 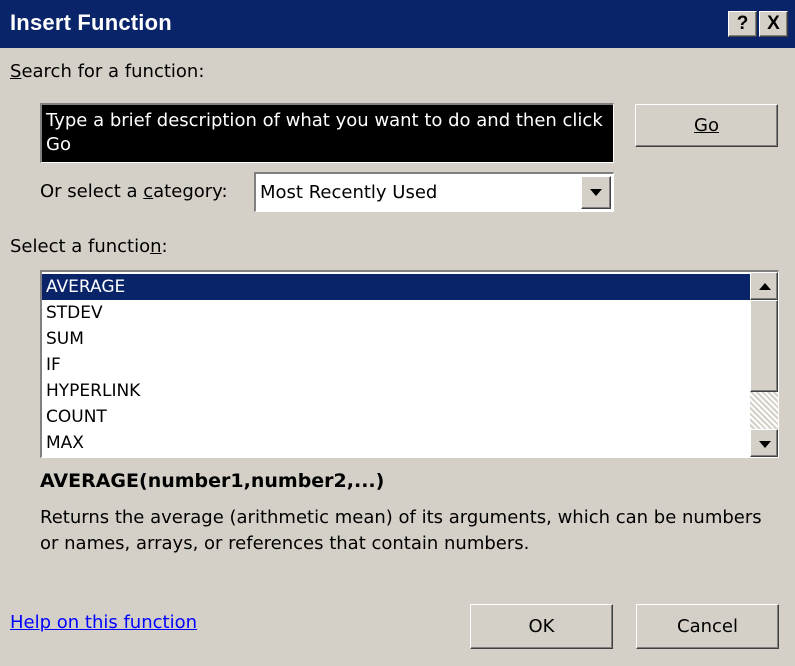 I want to click on scroll-up-button, so click(x=764, y=286).